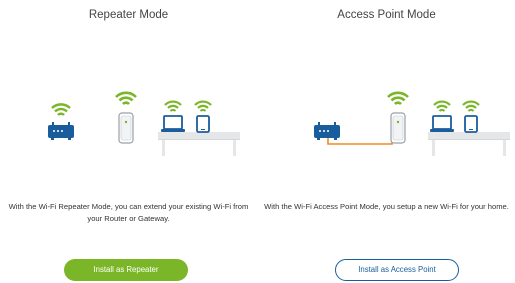  I want to click on access-point-illustration, so click(412, 123).